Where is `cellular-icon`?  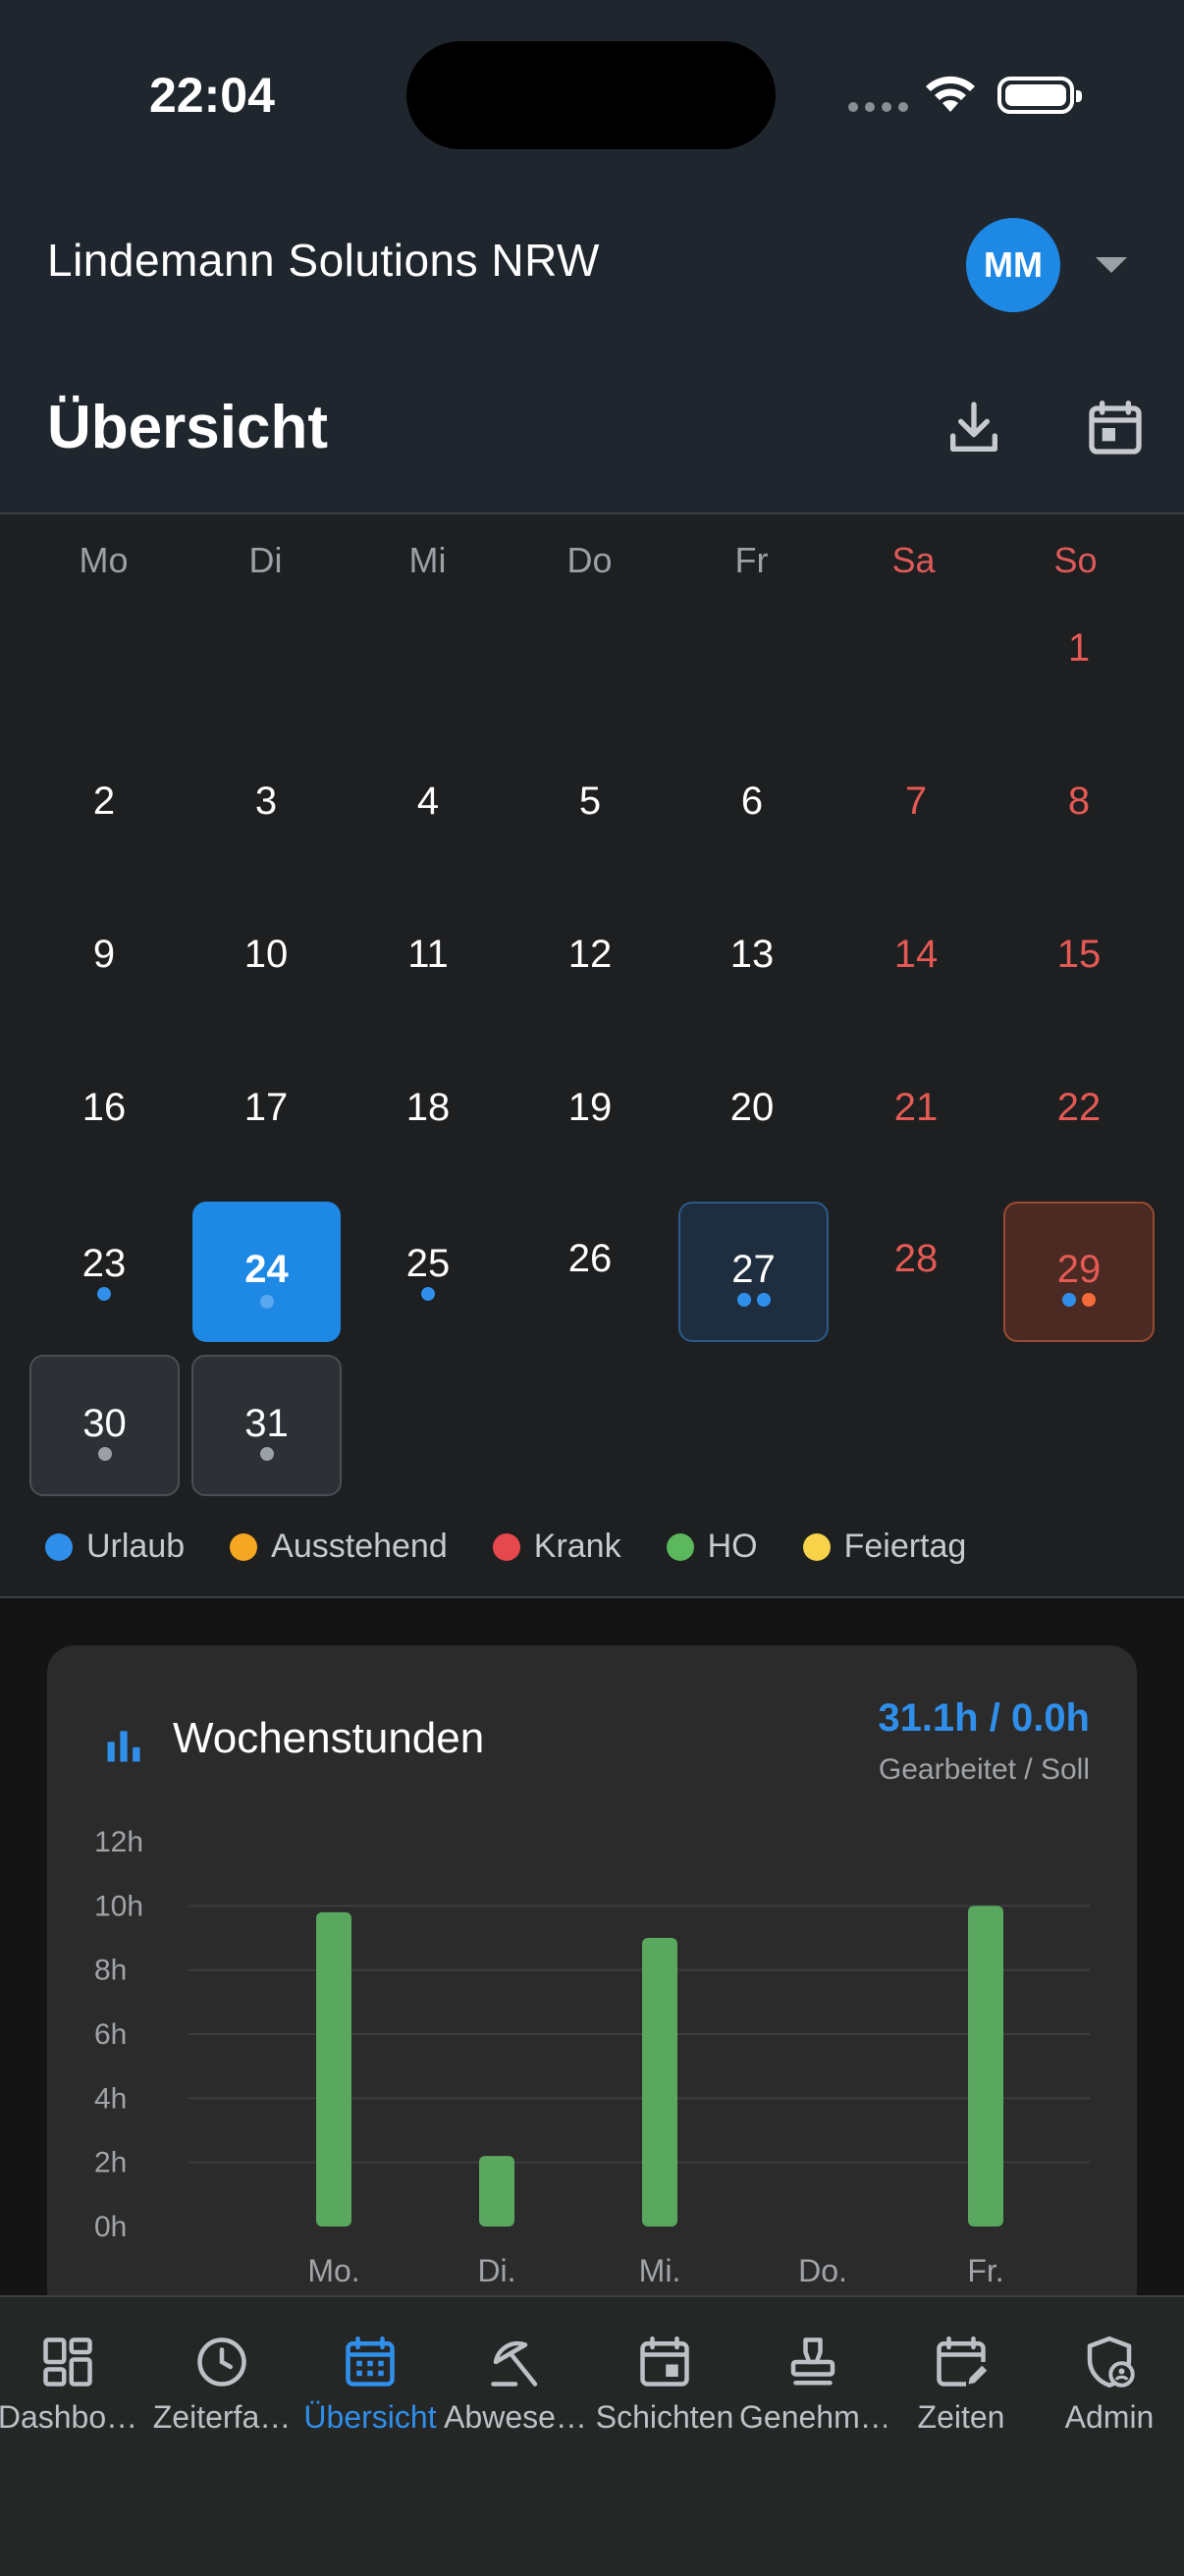
cellular-icon is located at coordinates (878, 107).